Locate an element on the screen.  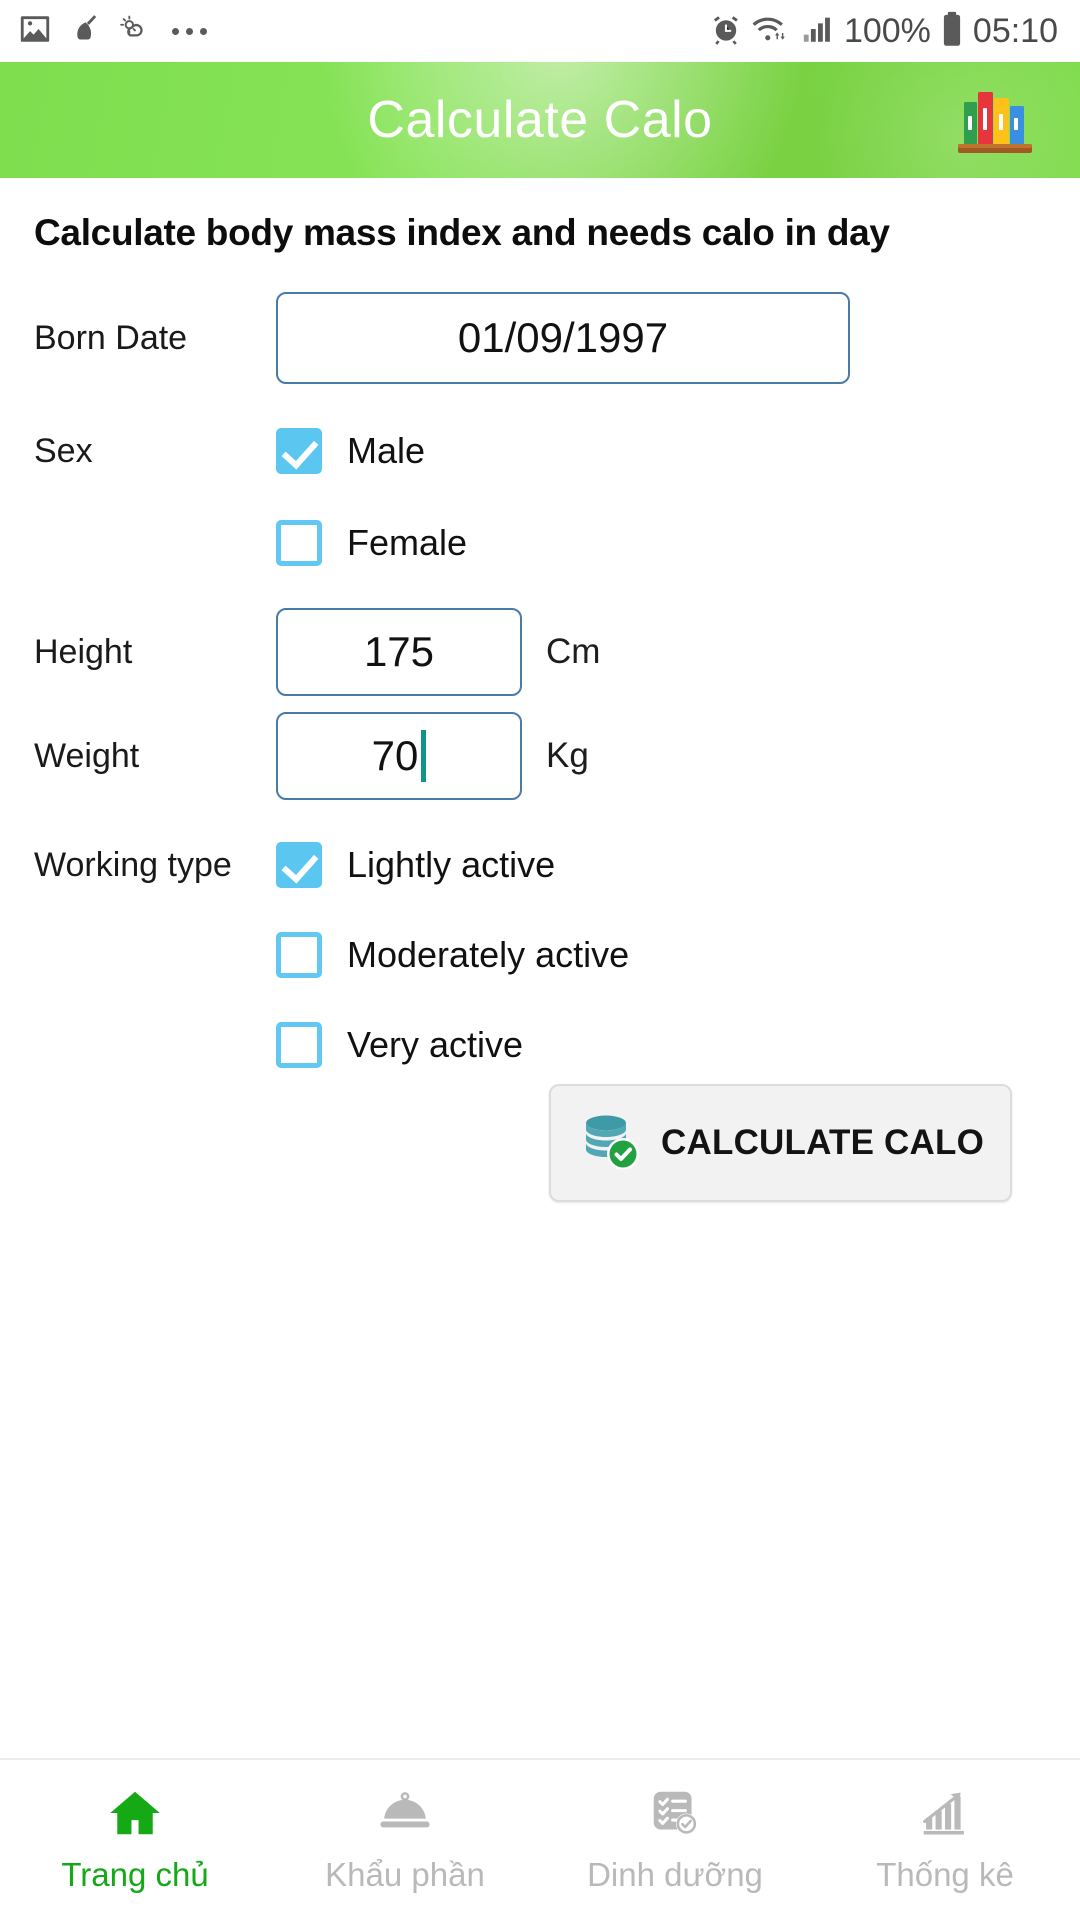
status-bar-right-icons: 100% 05:10 is located at coordinates (883, 31).